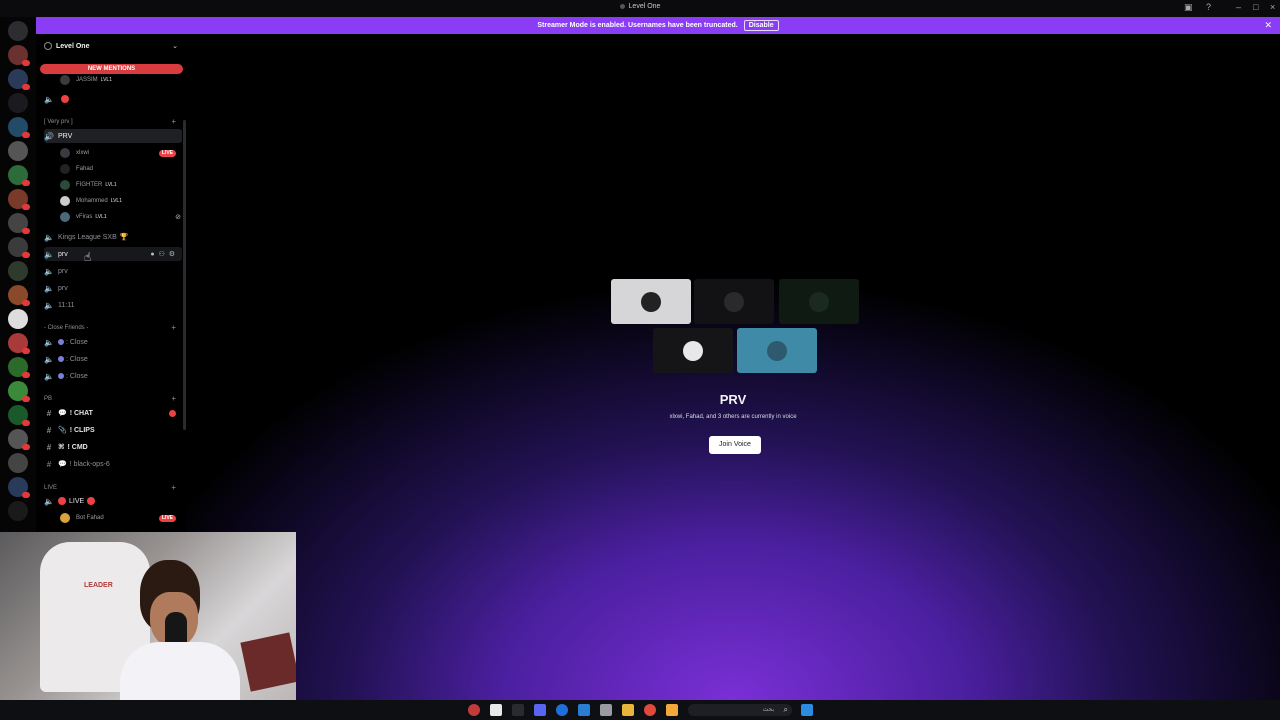 The height and width of the screenshot is (720, 1280). I want to click on live-badge: LIVE, so click(167, 518).